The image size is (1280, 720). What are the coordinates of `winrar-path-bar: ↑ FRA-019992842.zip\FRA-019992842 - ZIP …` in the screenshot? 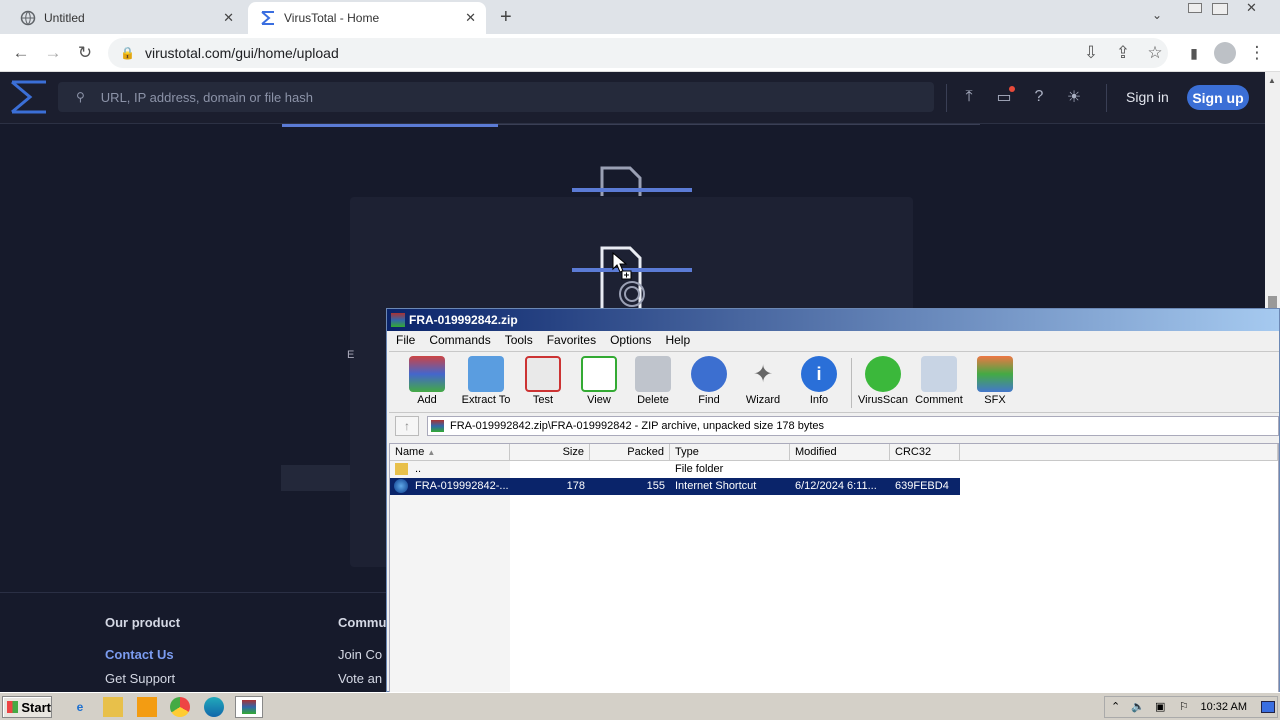 It's located at (834, 426).